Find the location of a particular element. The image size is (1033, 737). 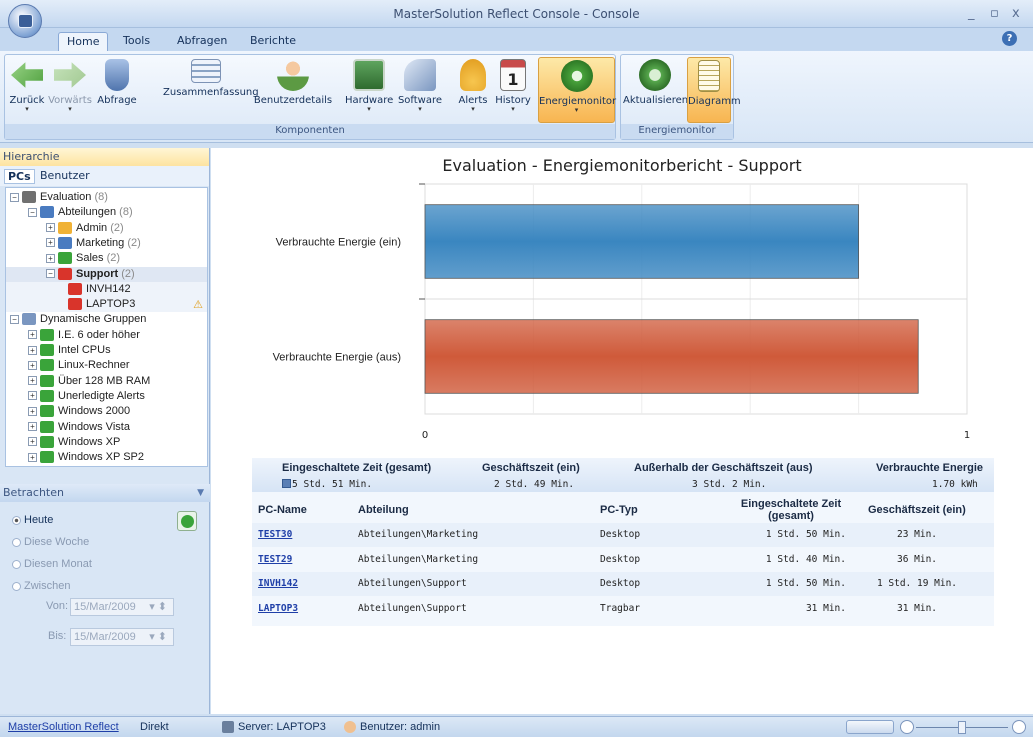

tree-item-label: Windows 2000 is located at coordinates (94, 411).